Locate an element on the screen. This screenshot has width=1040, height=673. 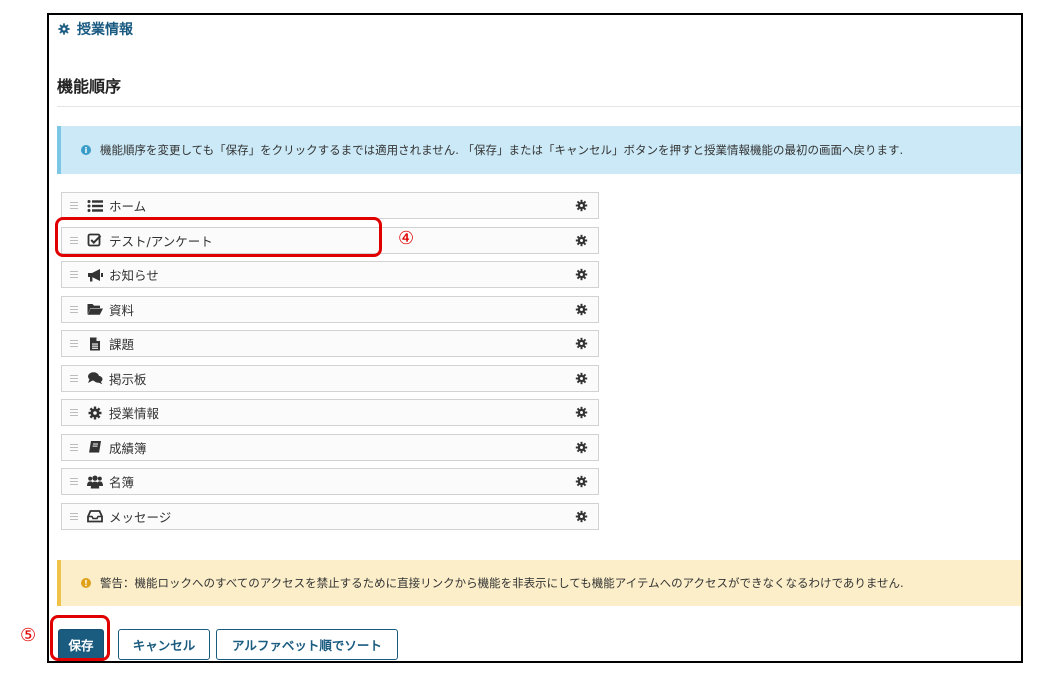
tool-label: ホーム is located at coordinates (128, 206).